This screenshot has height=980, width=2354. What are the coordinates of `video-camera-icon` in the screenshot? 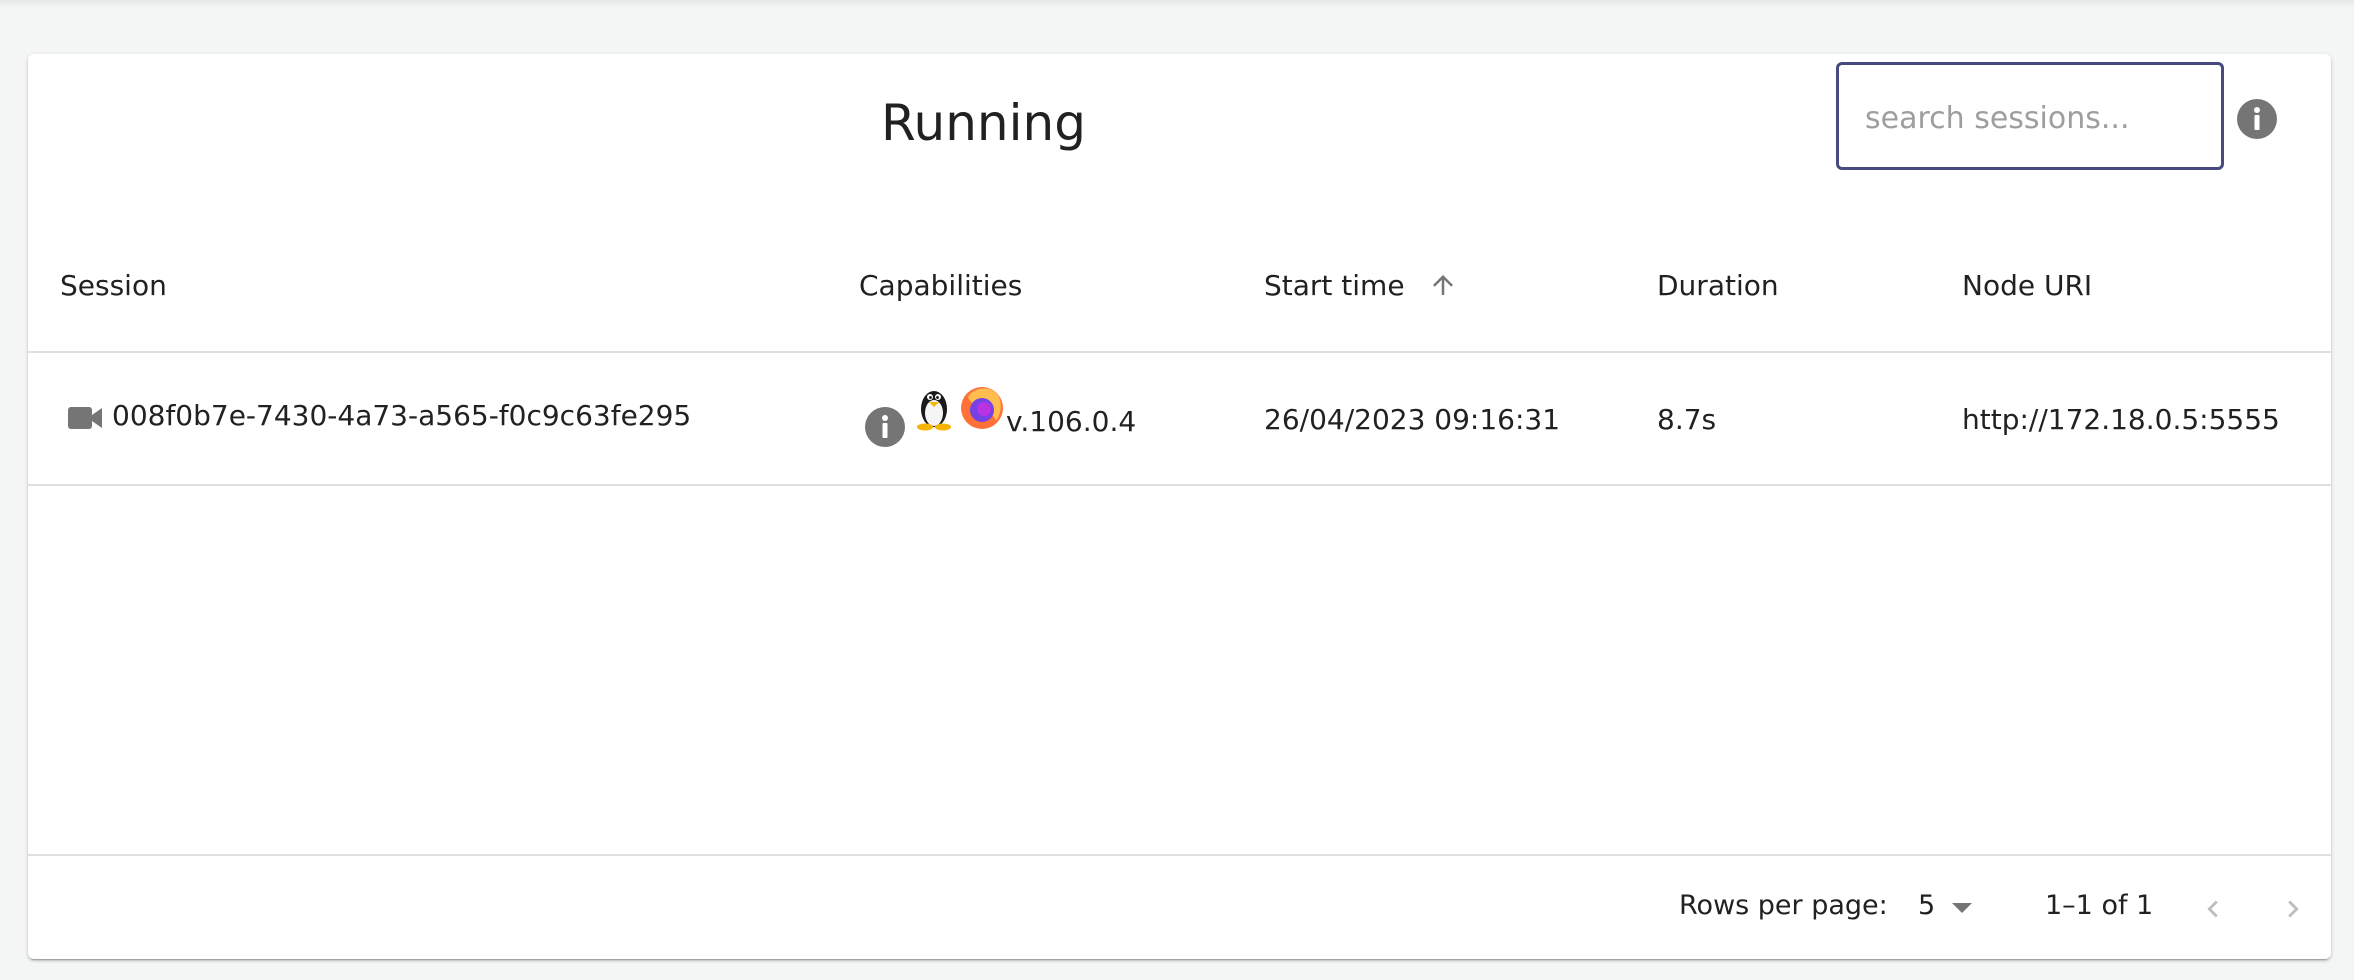 It's located at (85, 418).